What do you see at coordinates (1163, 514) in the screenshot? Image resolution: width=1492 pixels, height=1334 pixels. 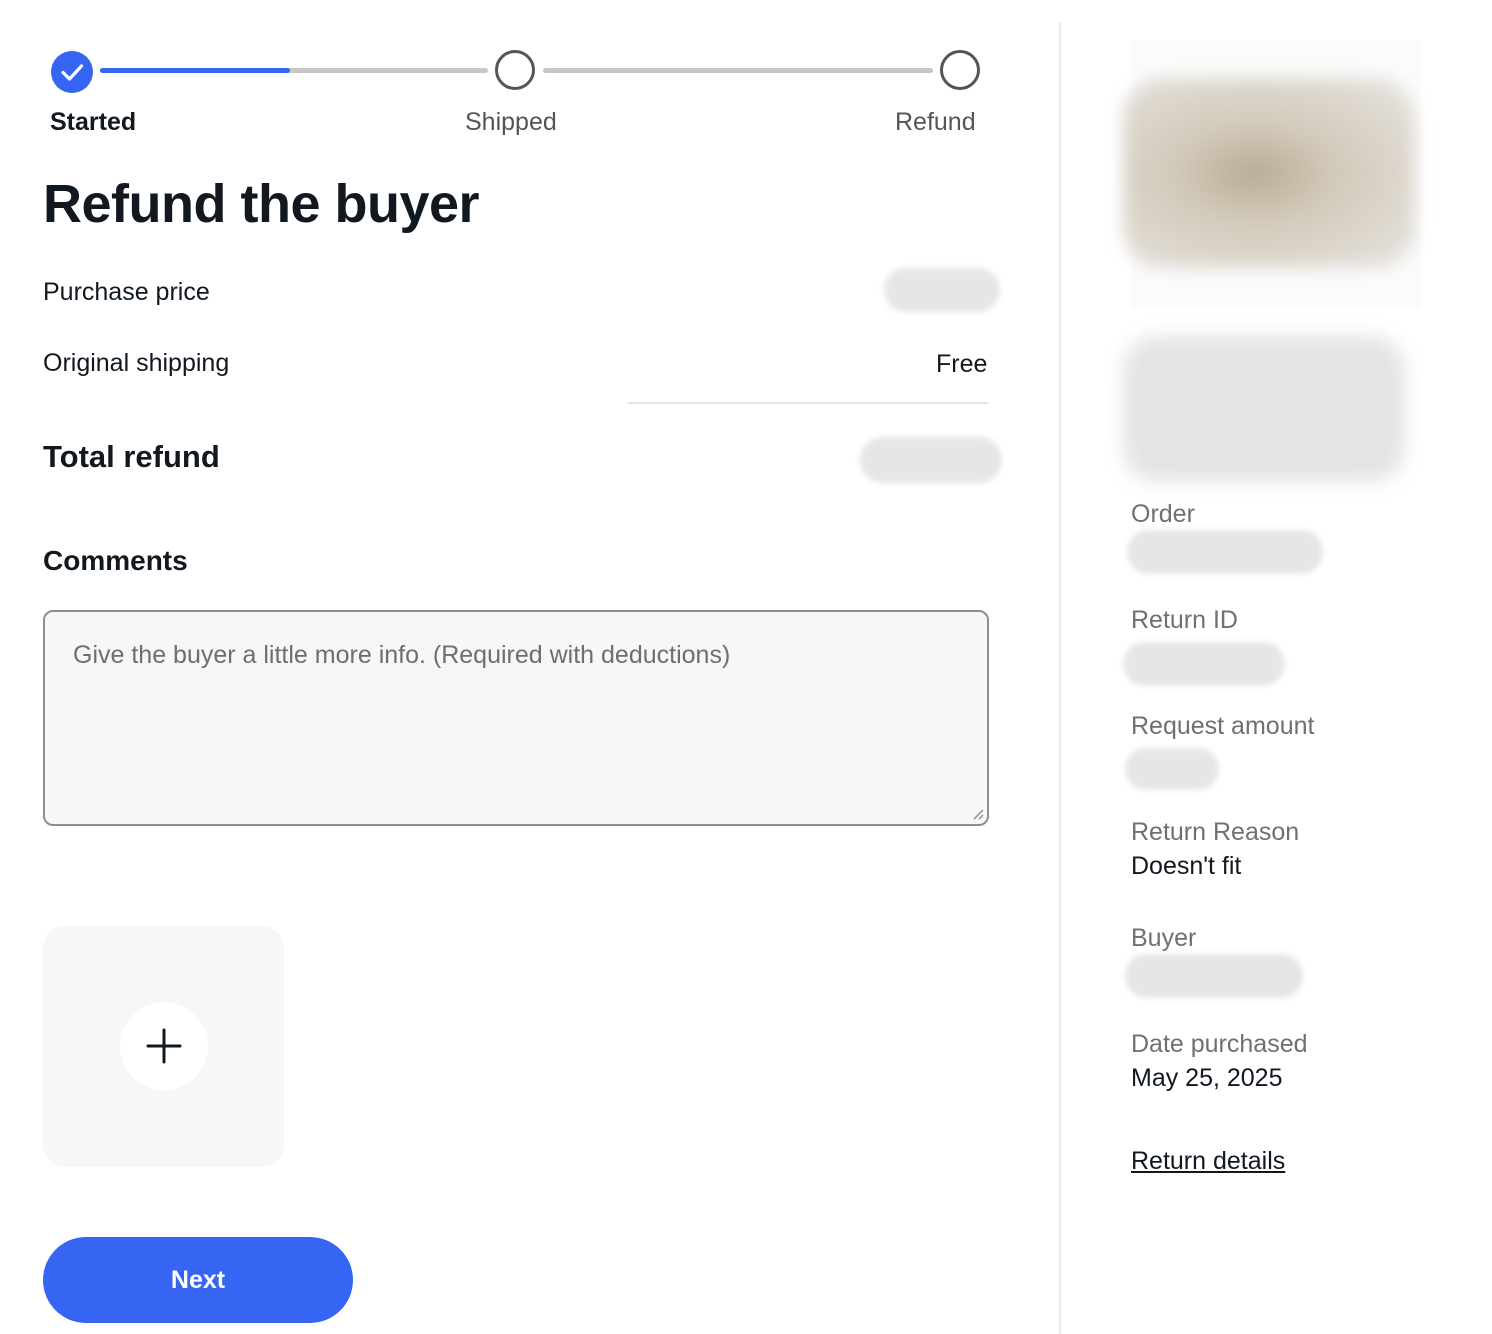 I see `order-label: Order` at bounding box center [1163, 514].